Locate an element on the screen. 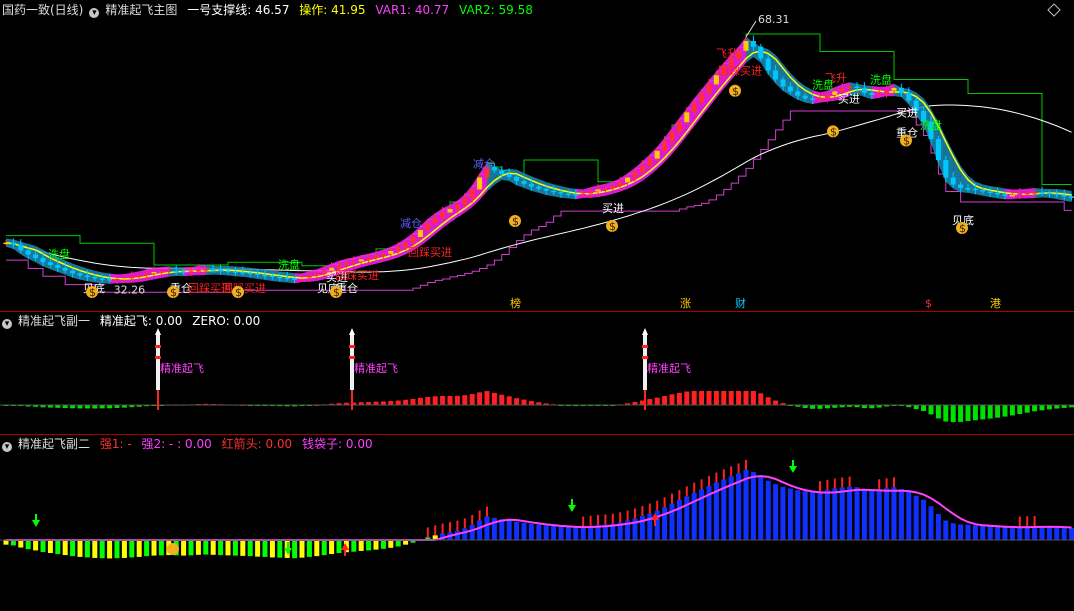  sub1-title: 精准起飞副一 is located at coordinates (54, 321).